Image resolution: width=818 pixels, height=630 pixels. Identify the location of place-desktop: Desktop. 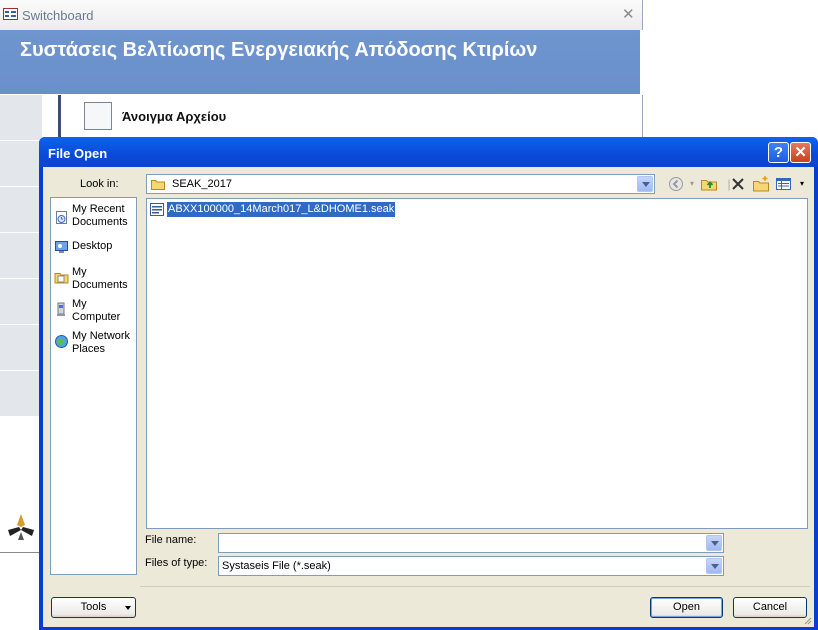
(93, 249).